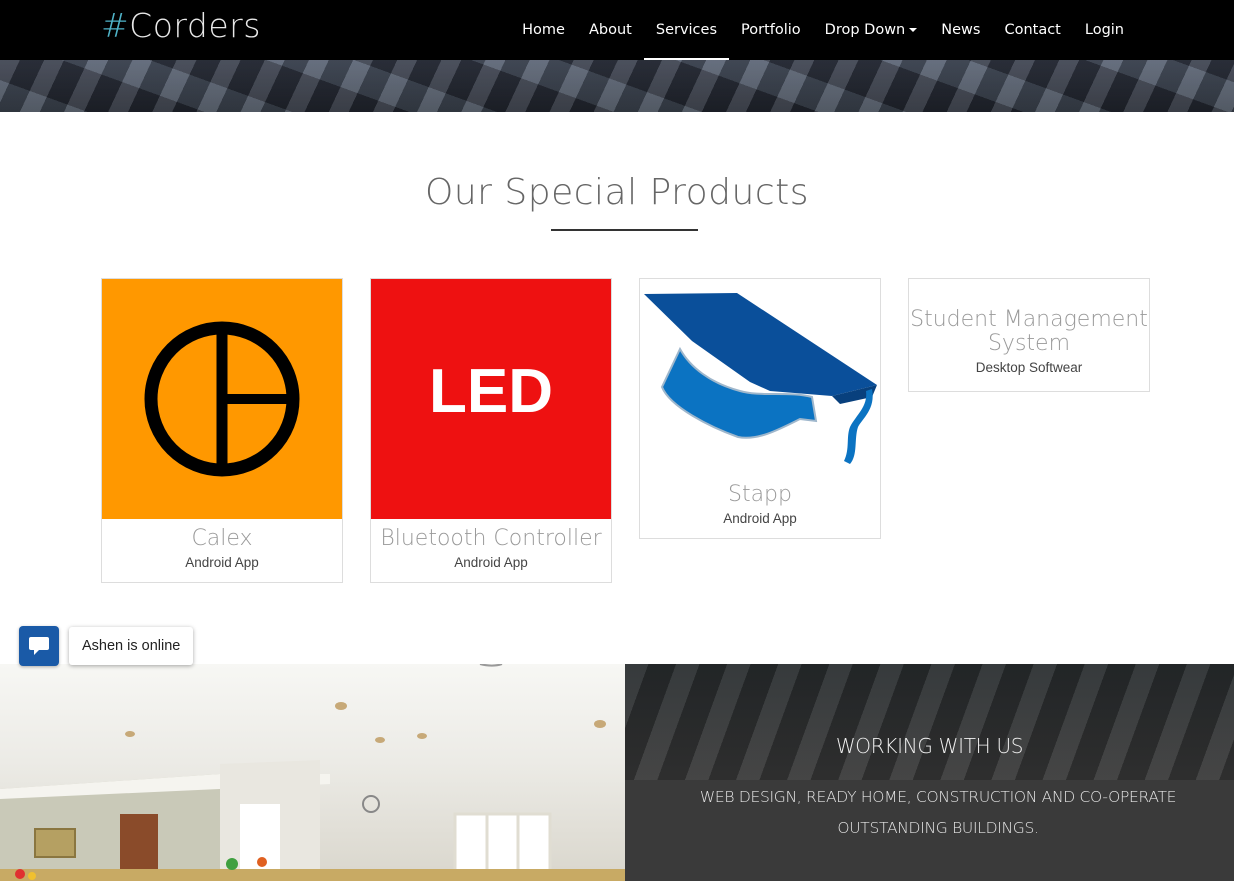  Describe the element at coordinates (1029, 331) in the screenshot. I see `product-name: Student Management System` at that location.